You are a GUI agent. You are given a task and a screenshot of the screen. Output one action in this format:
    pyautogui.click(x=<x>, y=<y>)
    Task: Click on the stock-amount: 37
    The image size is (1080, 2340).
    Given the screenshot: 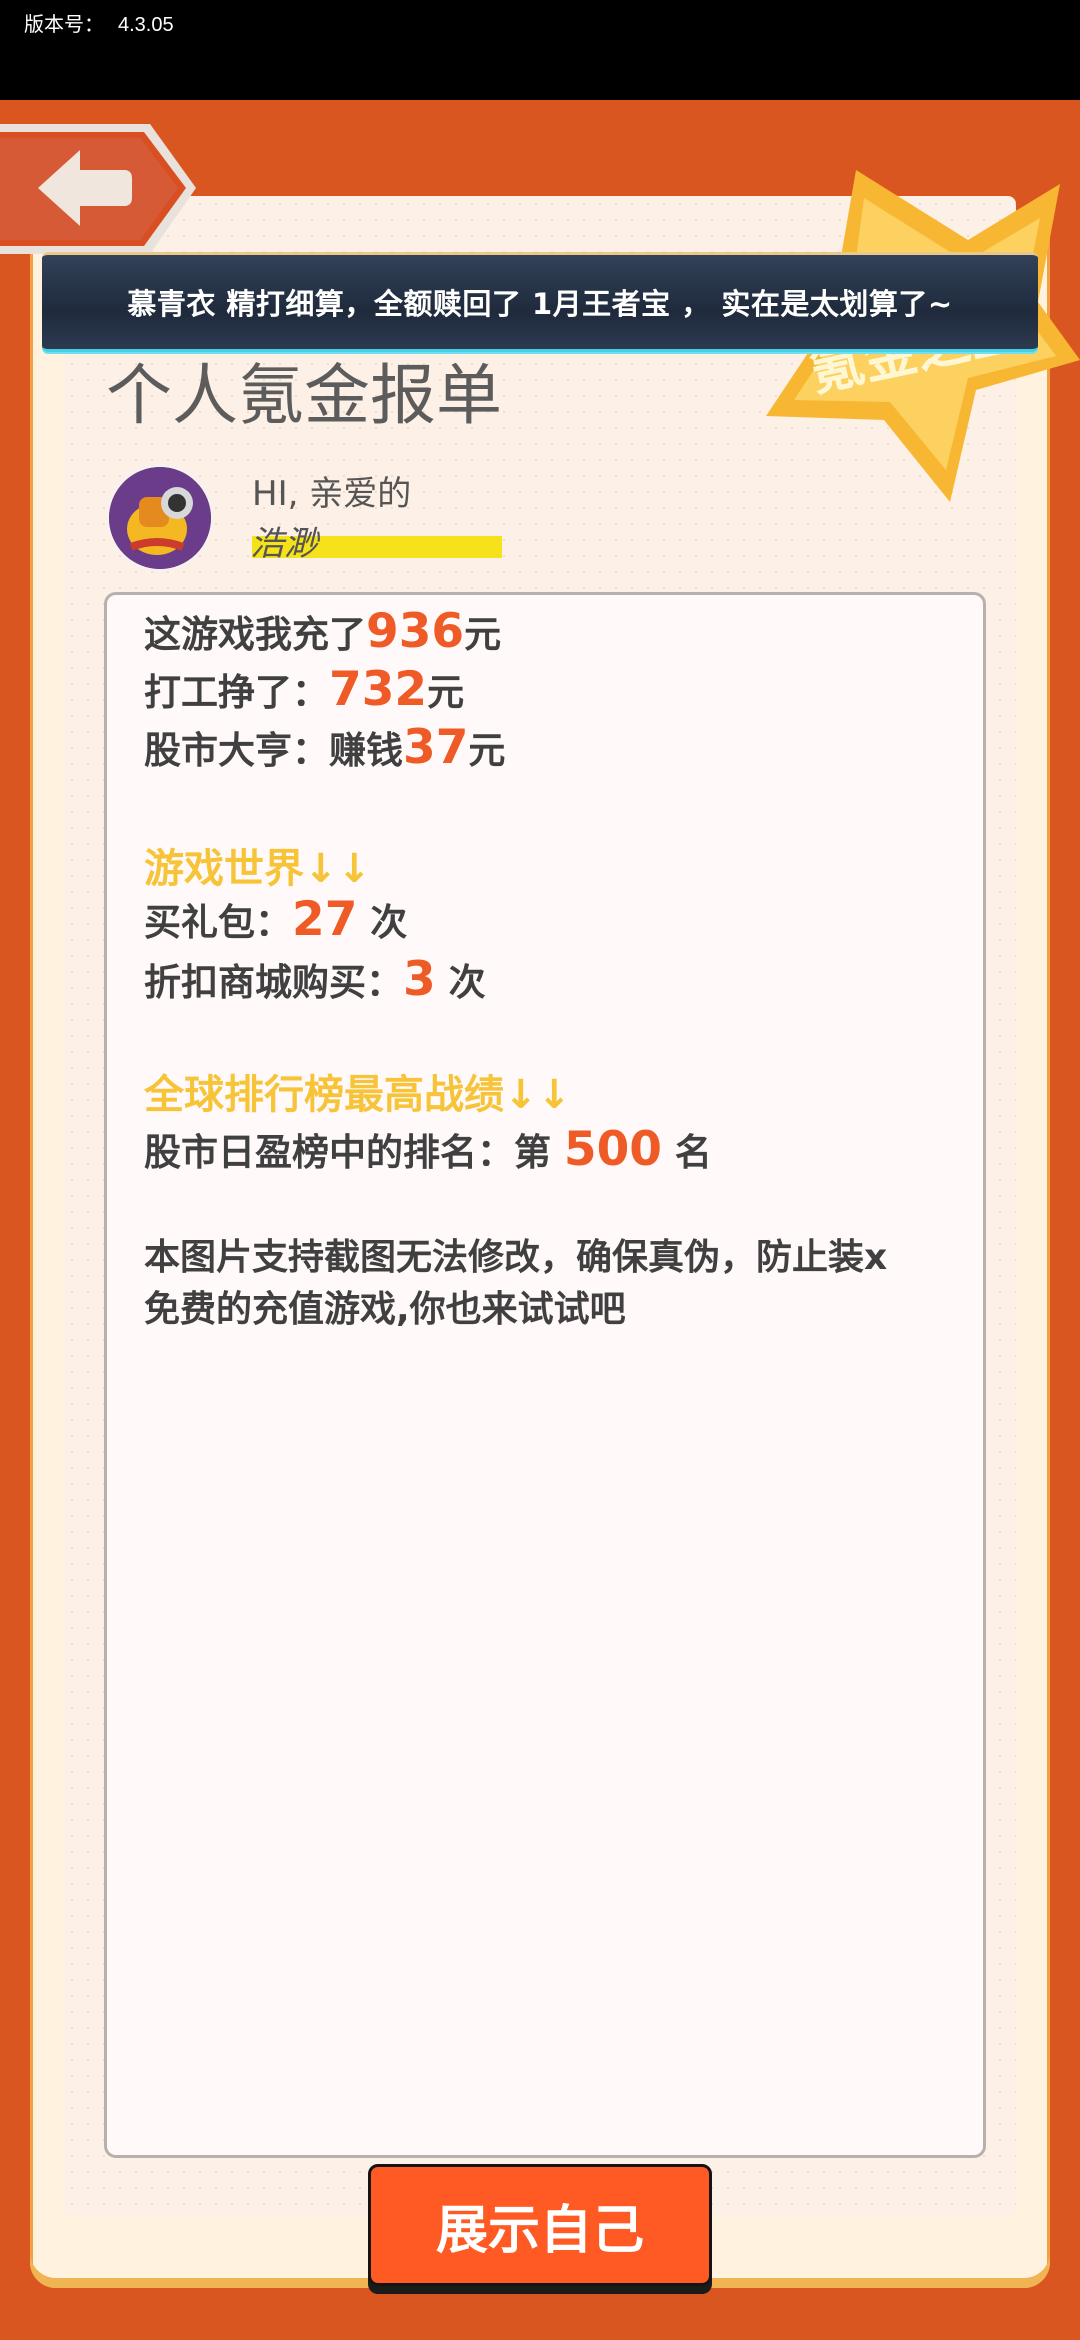 What is the action you would take?
    pyautogui.click(x=436, y=747)
    